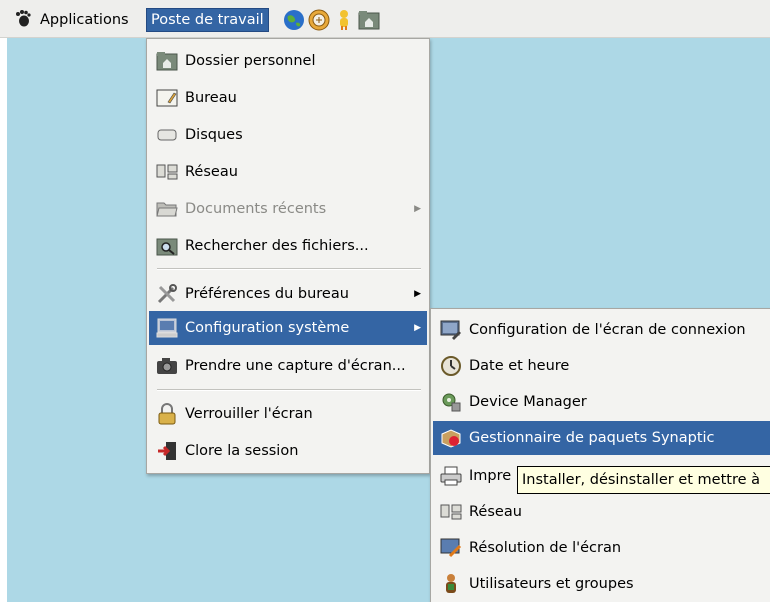 The image size is (770, 602). What do you see at coordinates (551, 584) in the screenshot?
I see `submenu-item-label: Utilisateurs et groupes` at bounding box center [551, 584].